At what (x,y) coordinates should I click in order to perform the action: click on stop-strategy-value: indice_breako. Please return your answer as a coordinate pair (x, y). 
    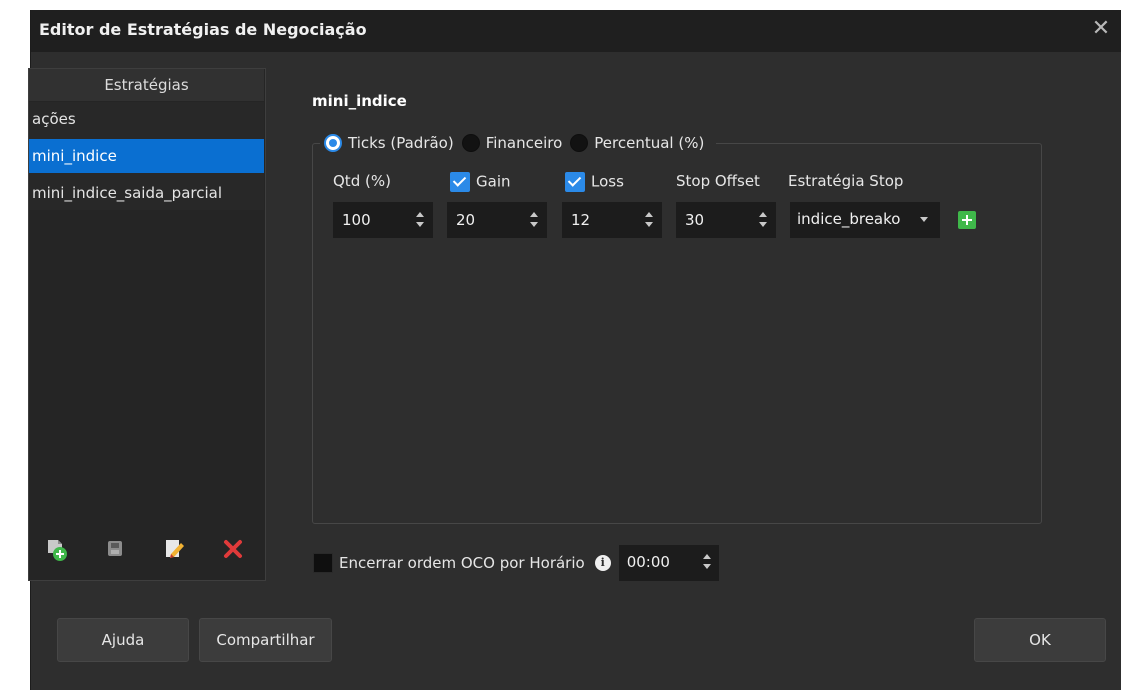
    Looking at the image, I should click on (849, 219).